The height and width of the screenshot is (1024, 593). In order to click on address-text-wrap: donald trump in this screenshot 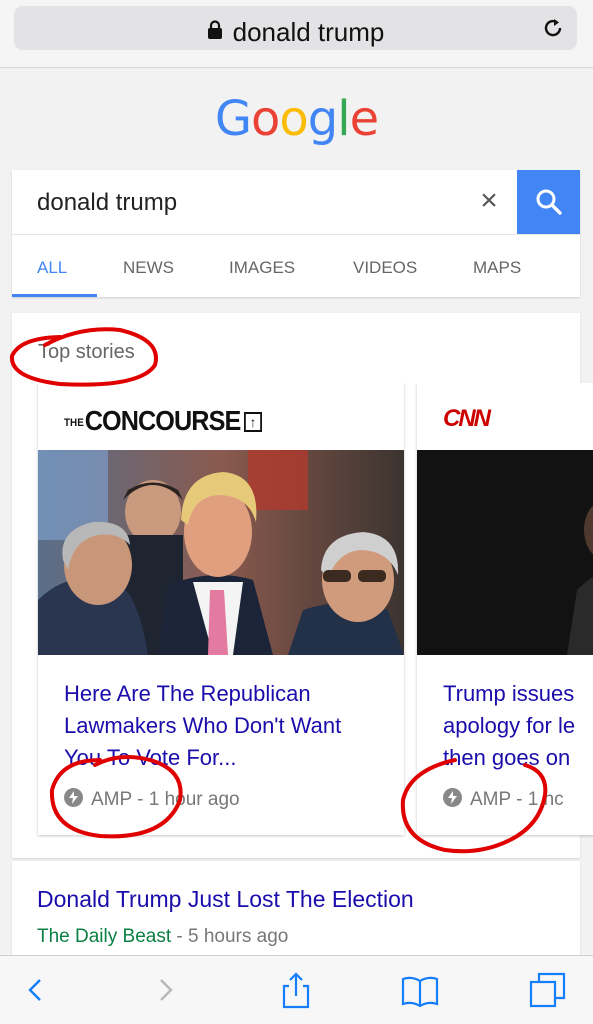, I will do `click(295, 32)`.